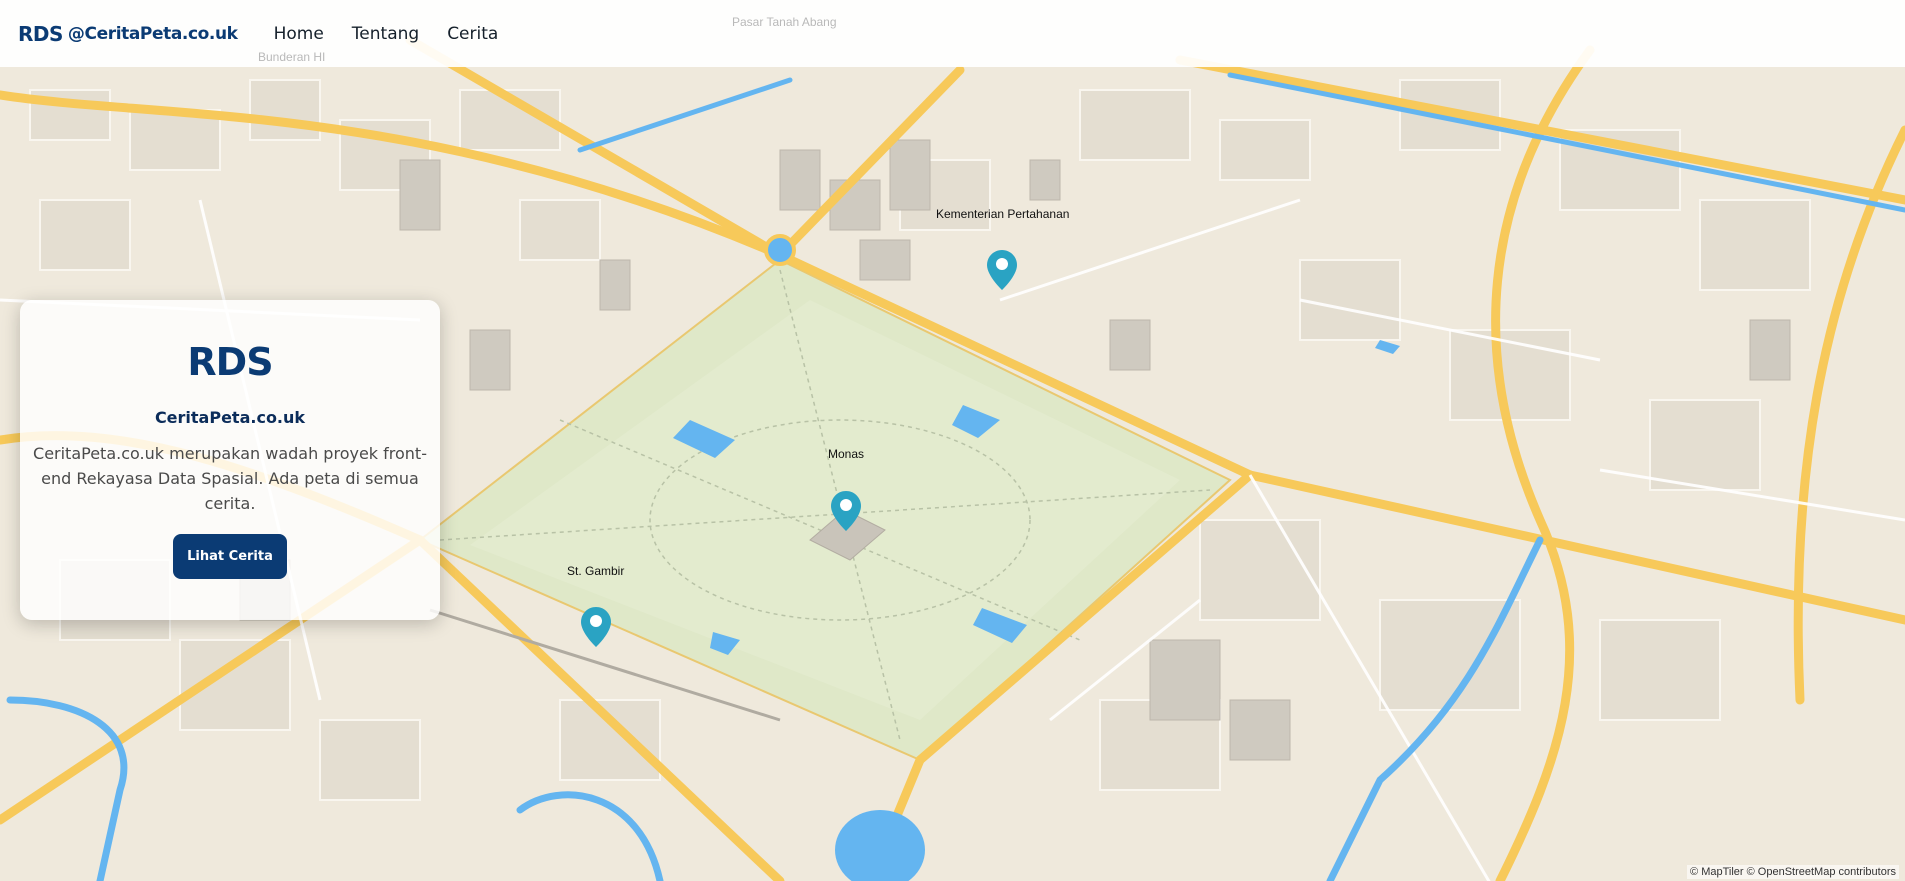 This screenshot has width=1905, height=881. What do you see at coordinates (472, 34) in the screenshot?
I see `nav-cerita: Cerita` at bounding box center [472, 34].